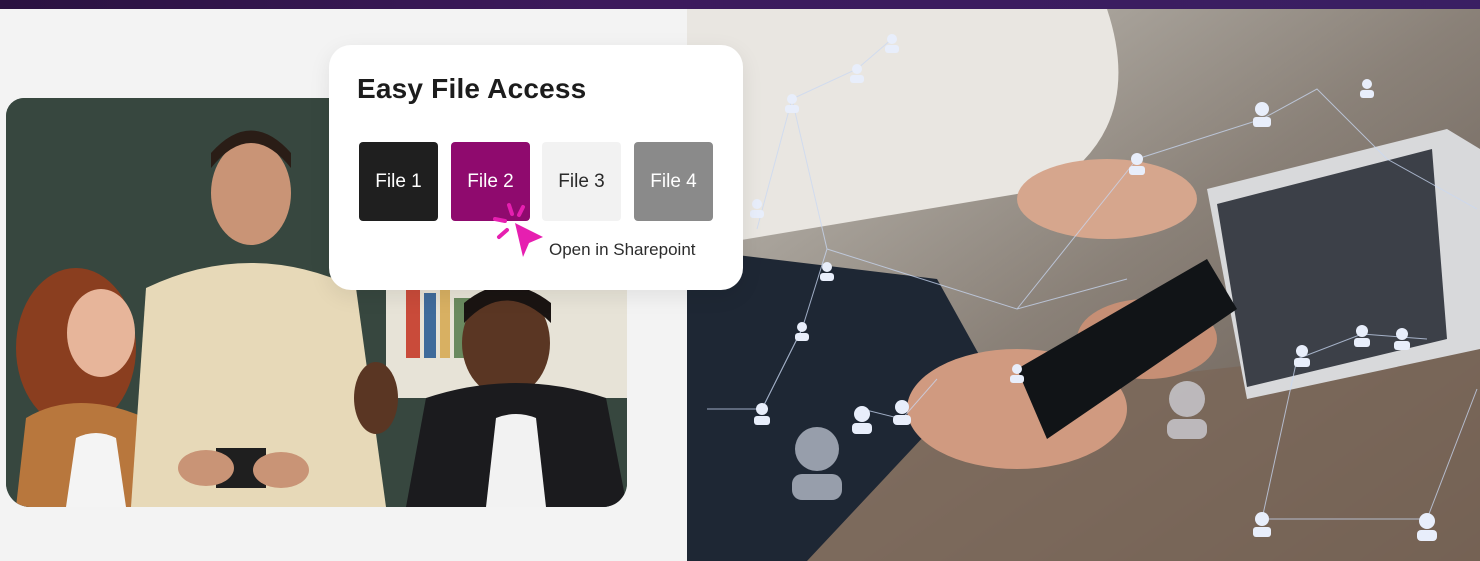 This screenshot has height=561, width=1480. What do you see at coordinates (472, 88) in the screenshot?
I see `card-title: Easy File Access` at bounding box center [472, 88].